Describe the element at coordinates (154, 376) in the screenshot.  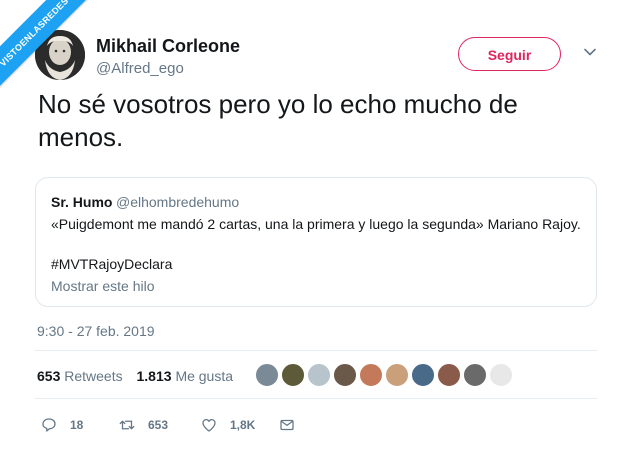
I see `likes-count: 1.813` at that location.